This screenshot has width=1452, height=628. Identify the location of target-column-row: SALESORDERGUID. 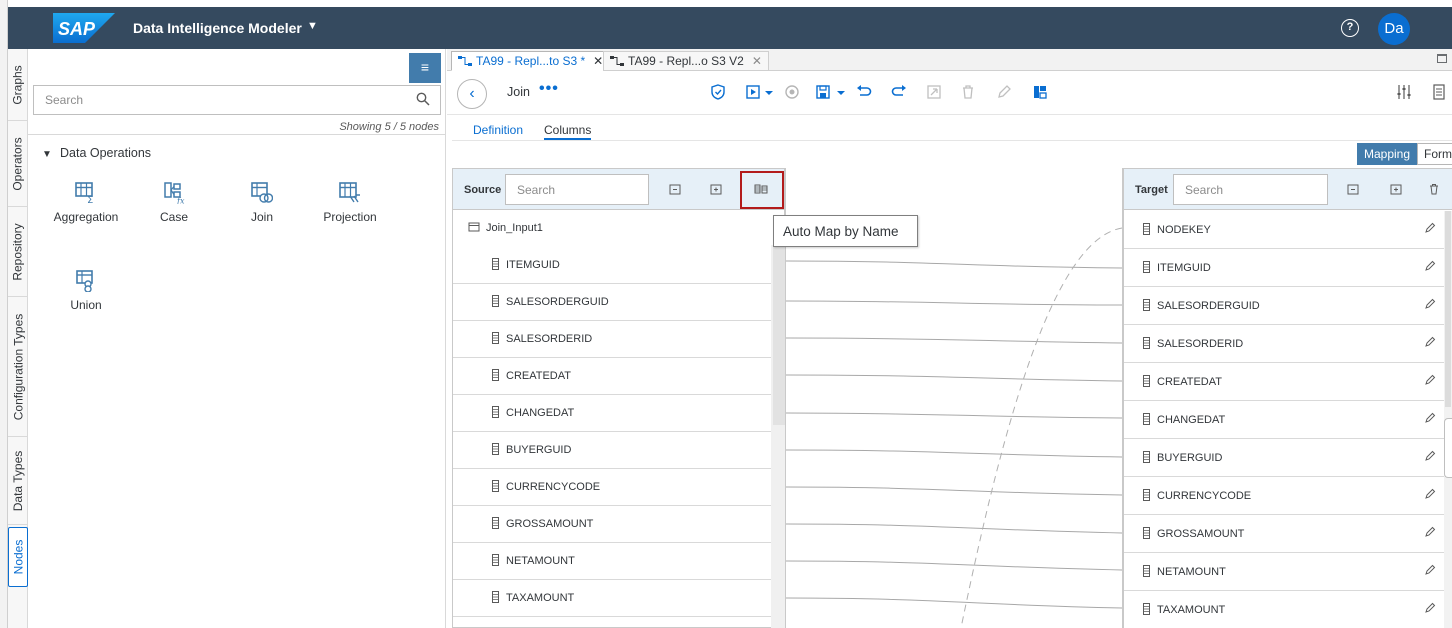
(1284, 306).